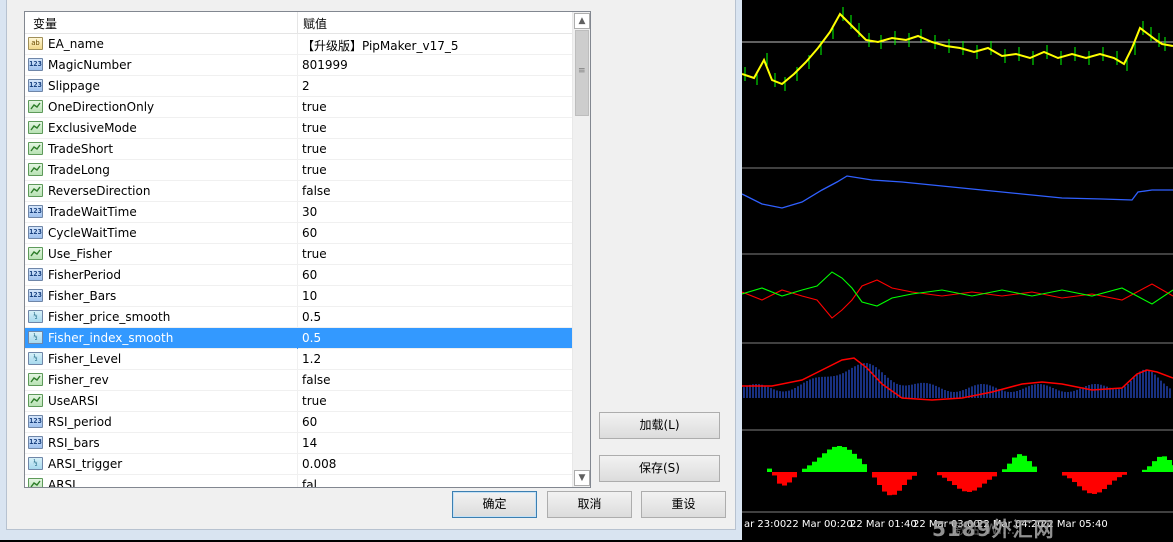  I want to click on grid-row-magicnumber: 123 MagicNumber 801999, so click(298, 65).